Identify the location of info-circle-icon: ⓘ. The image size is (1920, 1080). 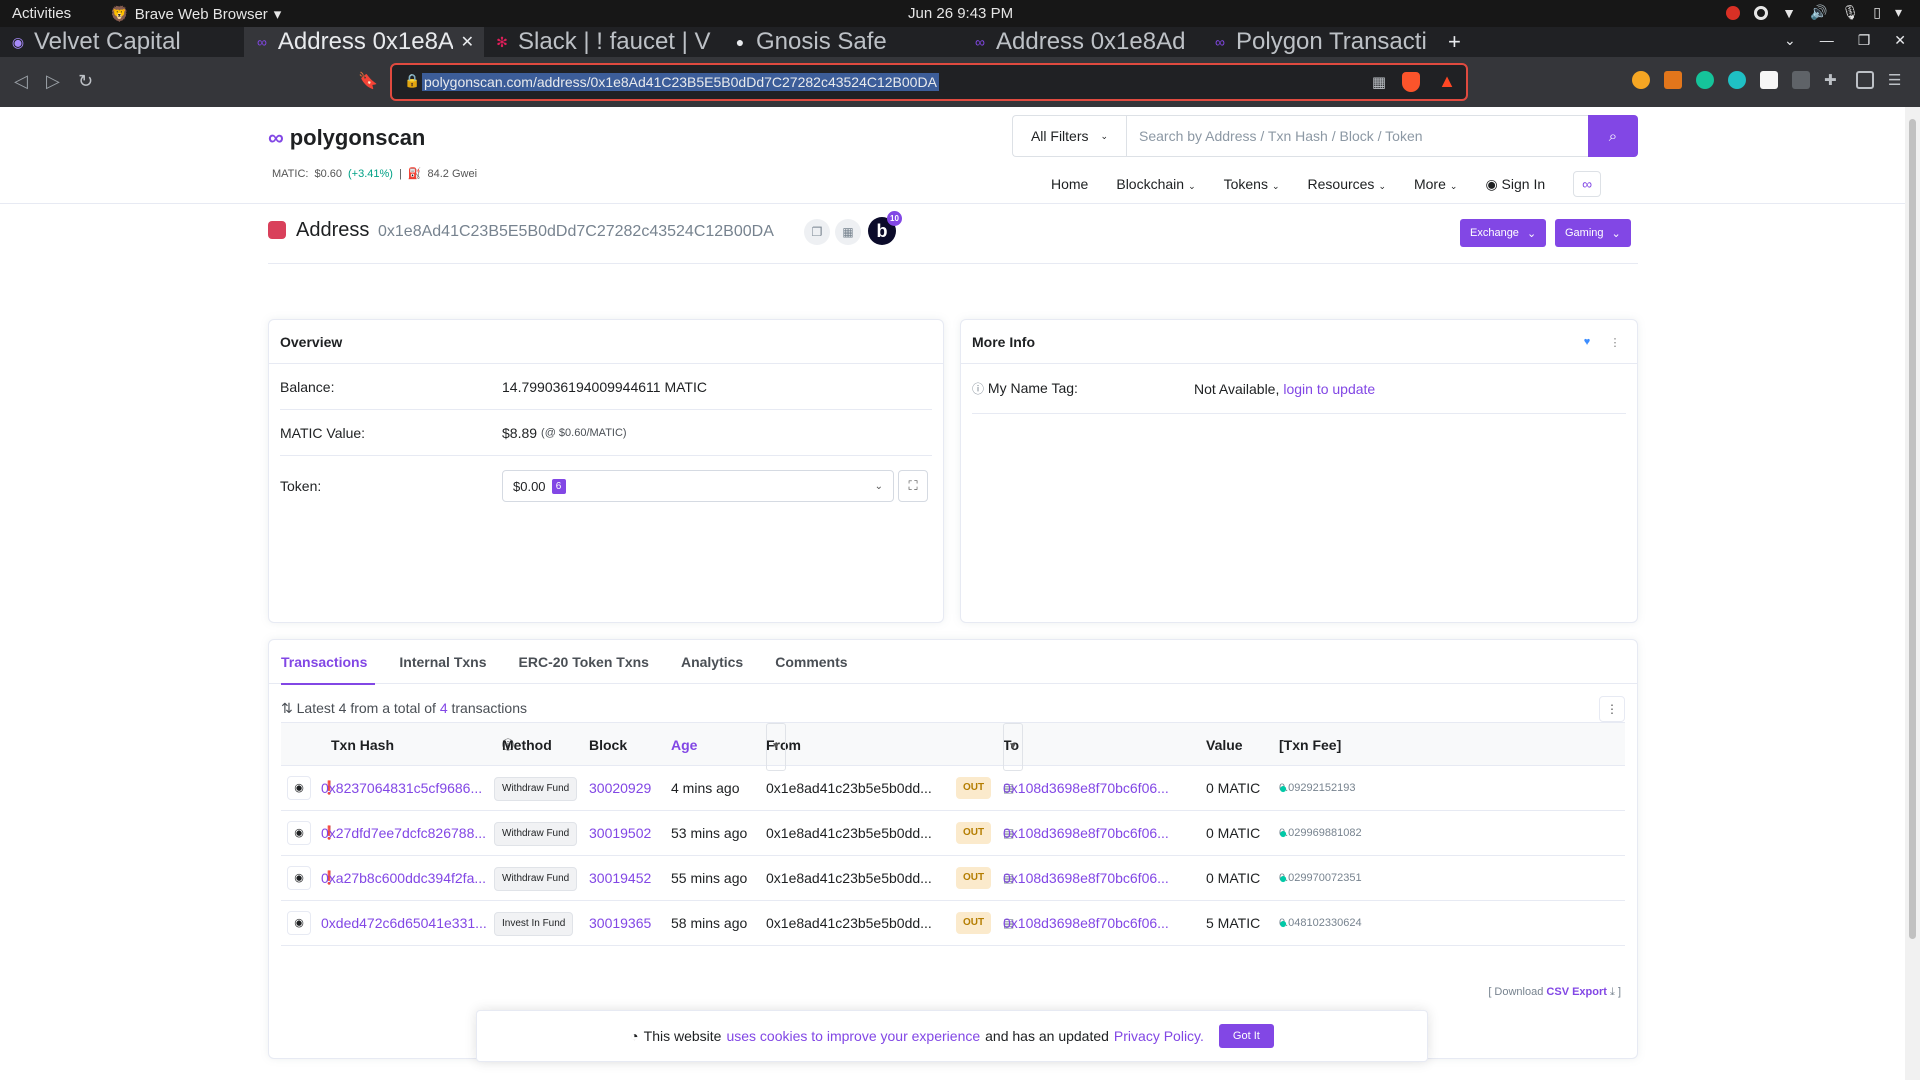
(508, 745).